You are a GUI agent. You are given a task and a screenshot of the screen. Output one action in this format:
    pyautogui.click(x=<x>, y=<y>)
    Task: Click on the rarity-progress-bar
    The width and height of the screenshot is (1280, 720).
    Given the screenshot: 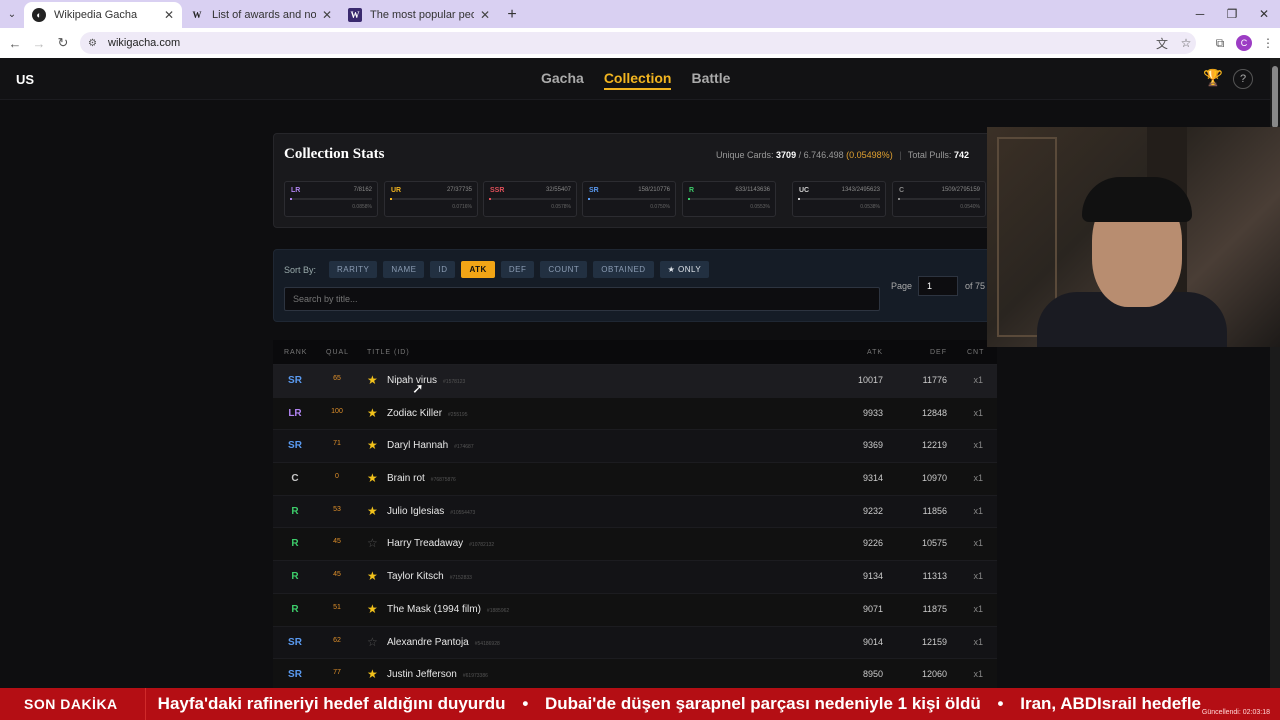 What is the action you would take?
    pyautogui.click(x=729, y=199)
    